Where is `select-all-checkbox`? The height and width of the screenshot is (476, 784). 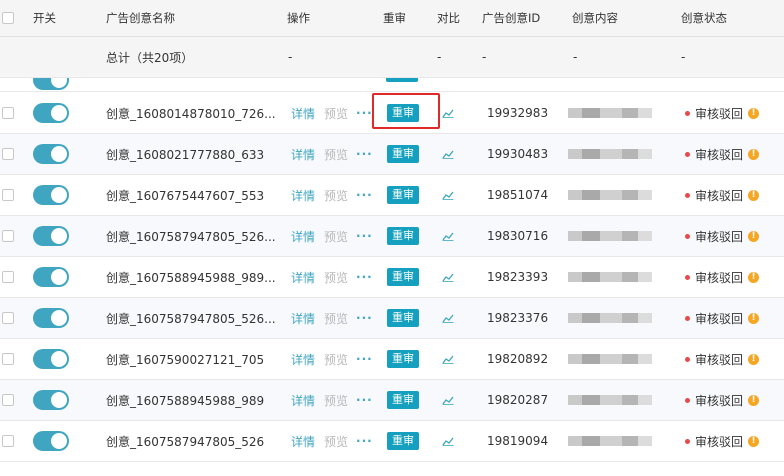 select-all-checkbox is located at coordinates (8, 18).